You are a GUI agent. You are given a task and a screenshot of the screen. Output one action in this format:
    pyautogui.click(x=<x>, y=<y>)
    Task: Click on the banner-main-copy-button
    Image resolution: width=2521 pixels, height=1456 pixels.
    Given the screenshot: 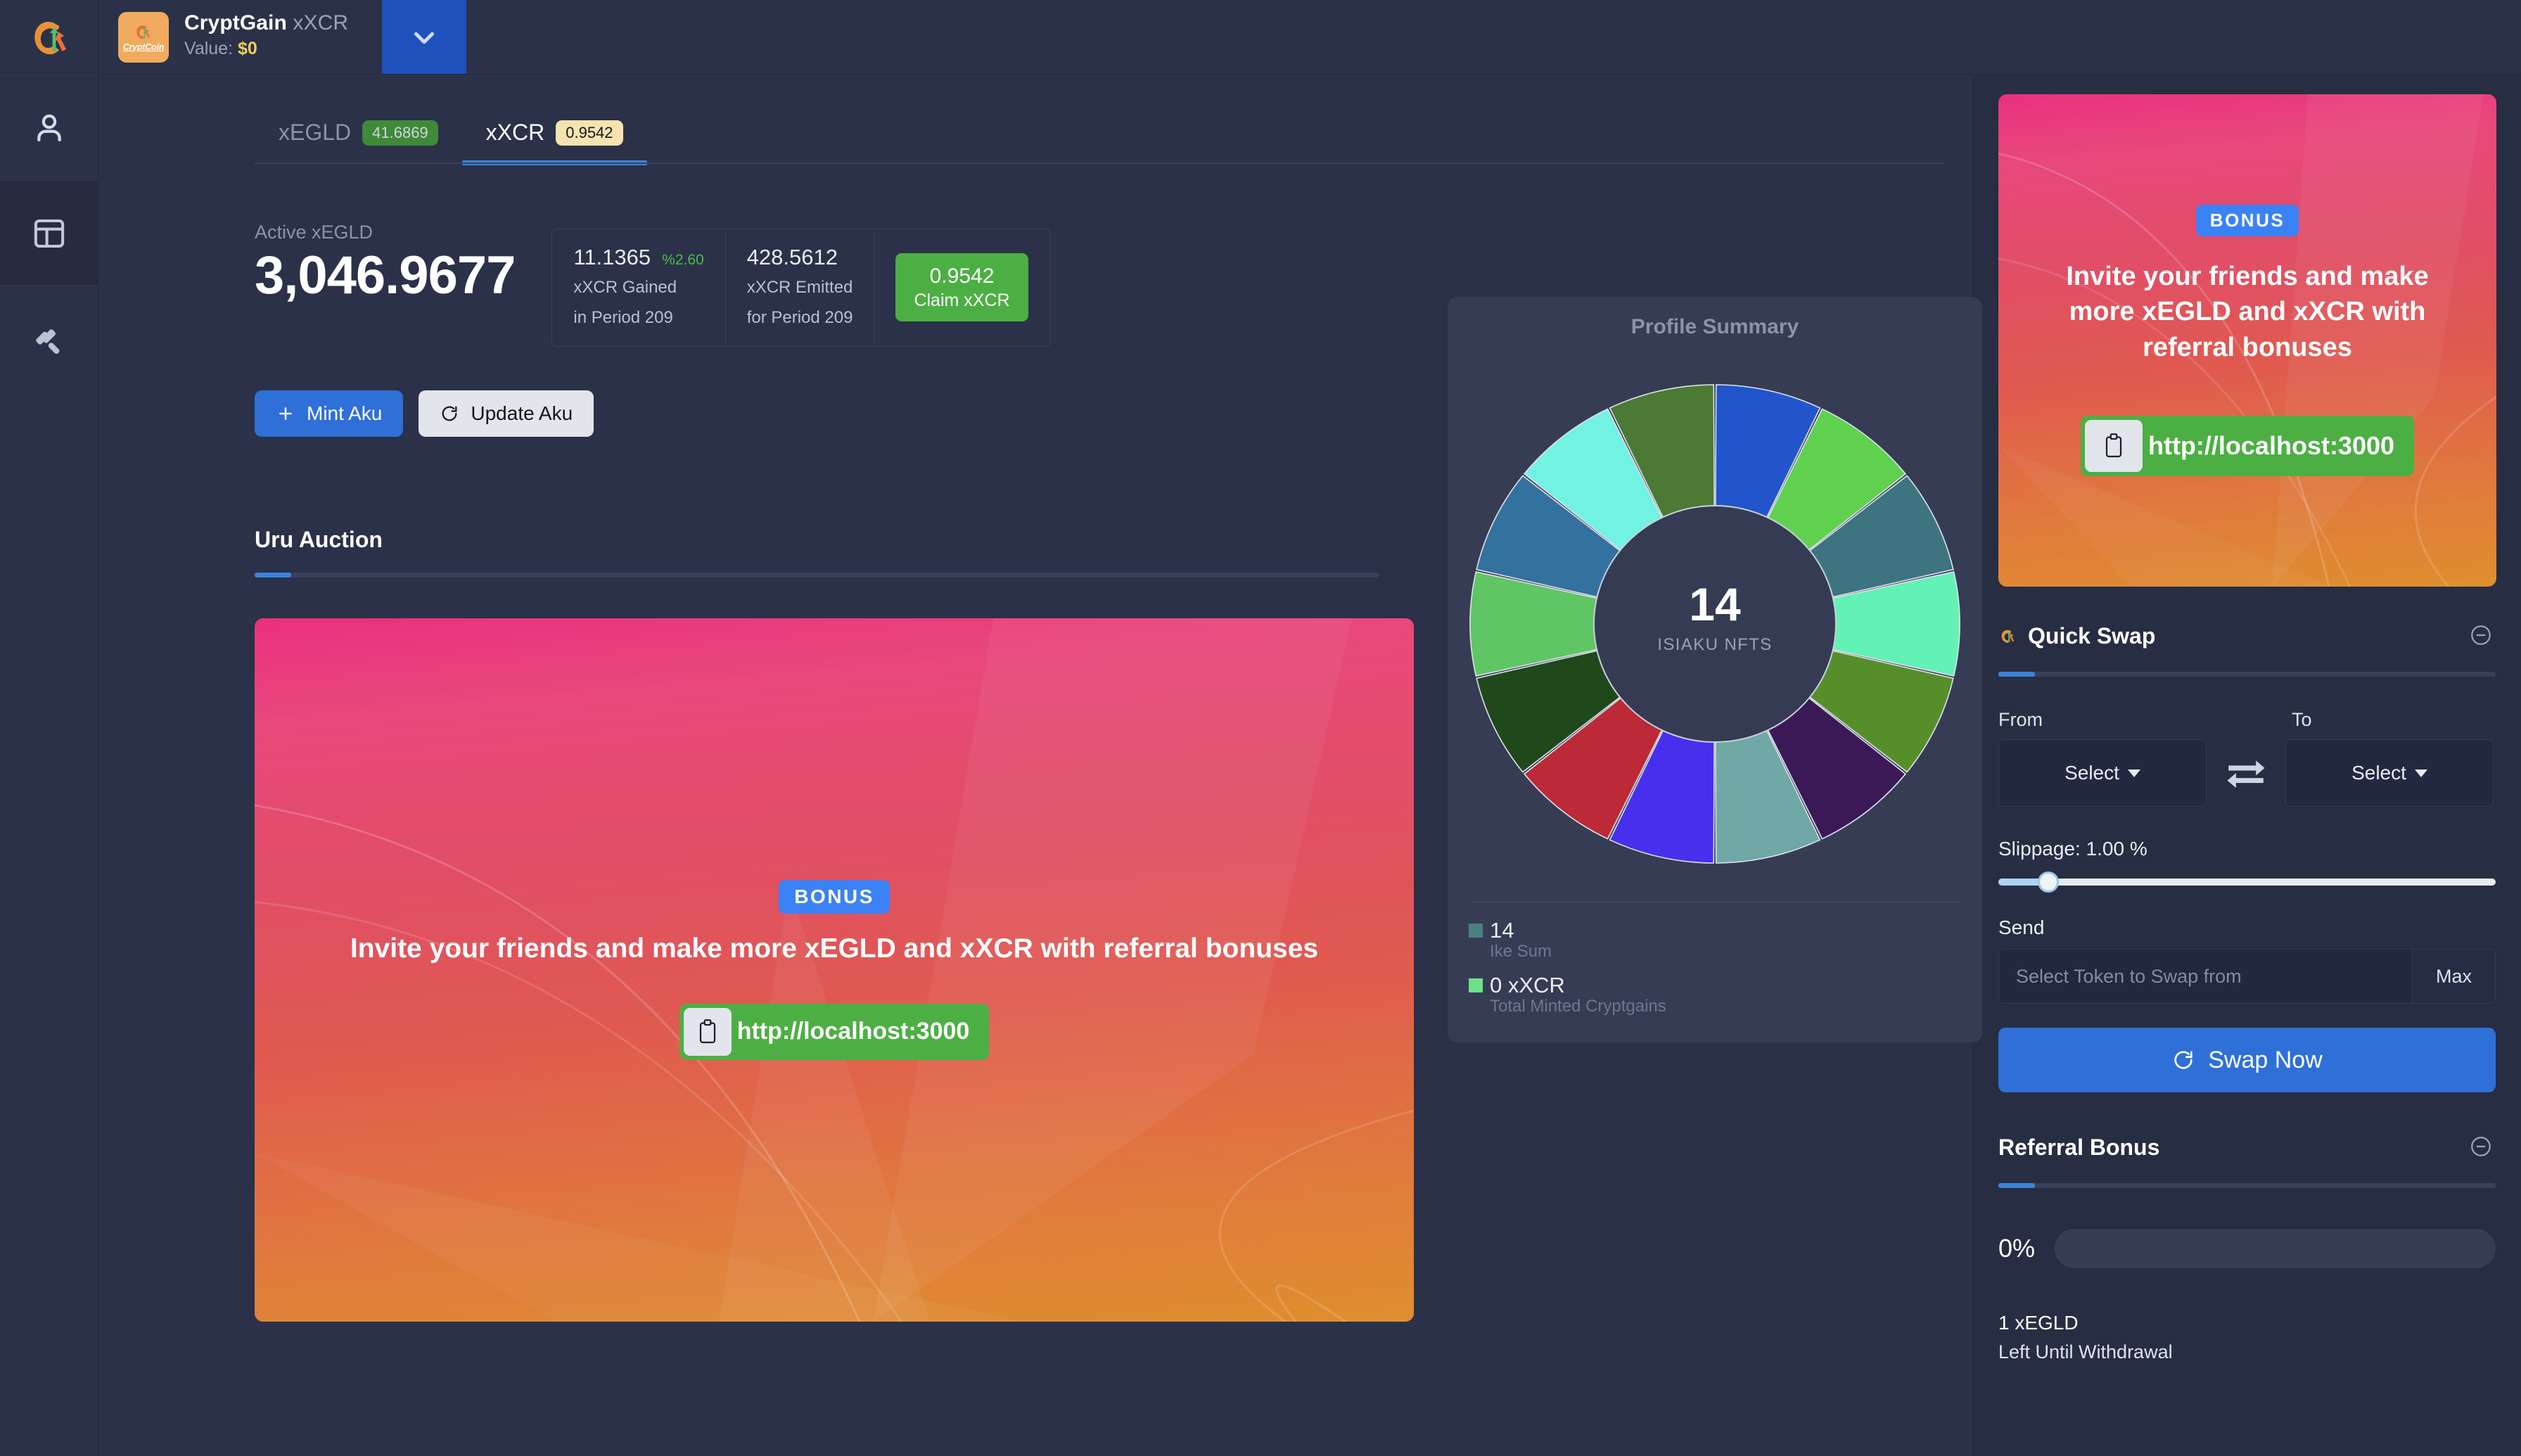 What is the action you would take?
    pyautogui.click(x=707, y=1031)
    